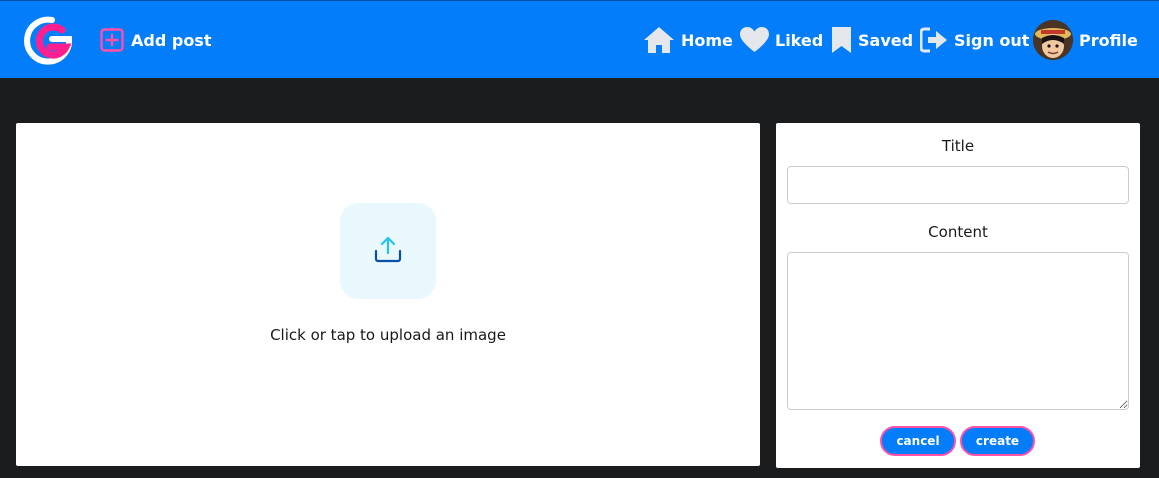 Image resolution: width=1159 pixels, height=478 pixels. I want to click on bookmark-icon, so click(841, 40).